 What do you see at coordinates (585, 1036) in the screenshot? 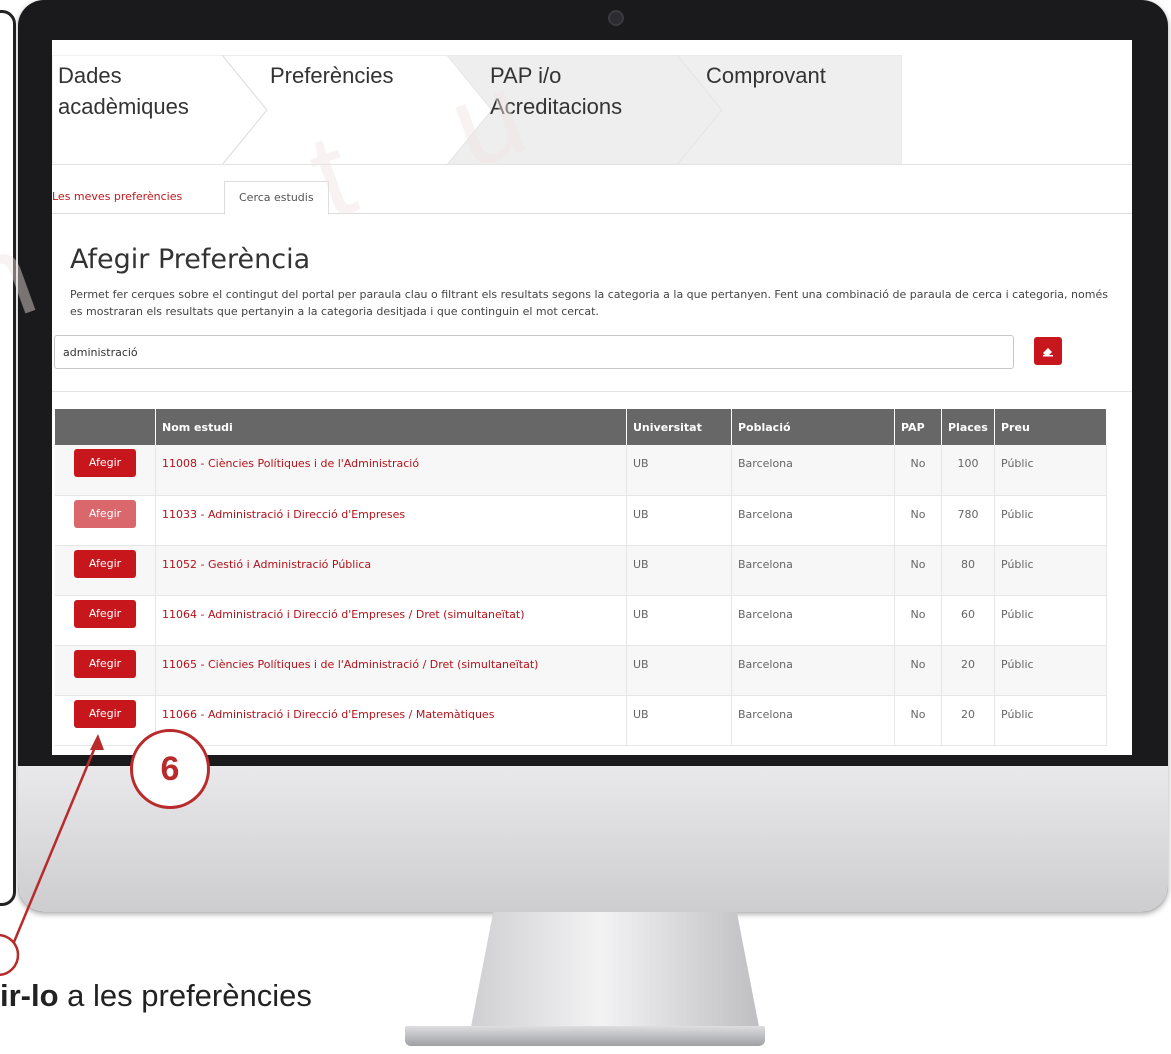
I see `monitor-base` at bounding box center [585, 1036].